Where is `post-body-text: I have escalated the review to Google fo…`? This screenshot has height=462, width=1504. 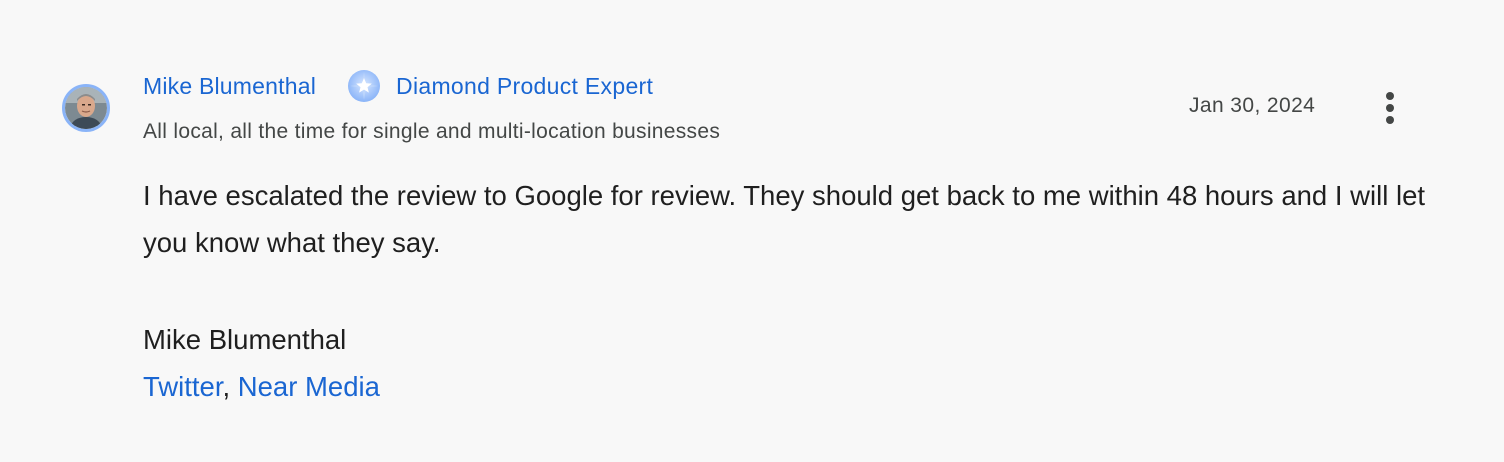 post-body-text: I have escalated the review to Google fo… is located at coordinates (784, 219).